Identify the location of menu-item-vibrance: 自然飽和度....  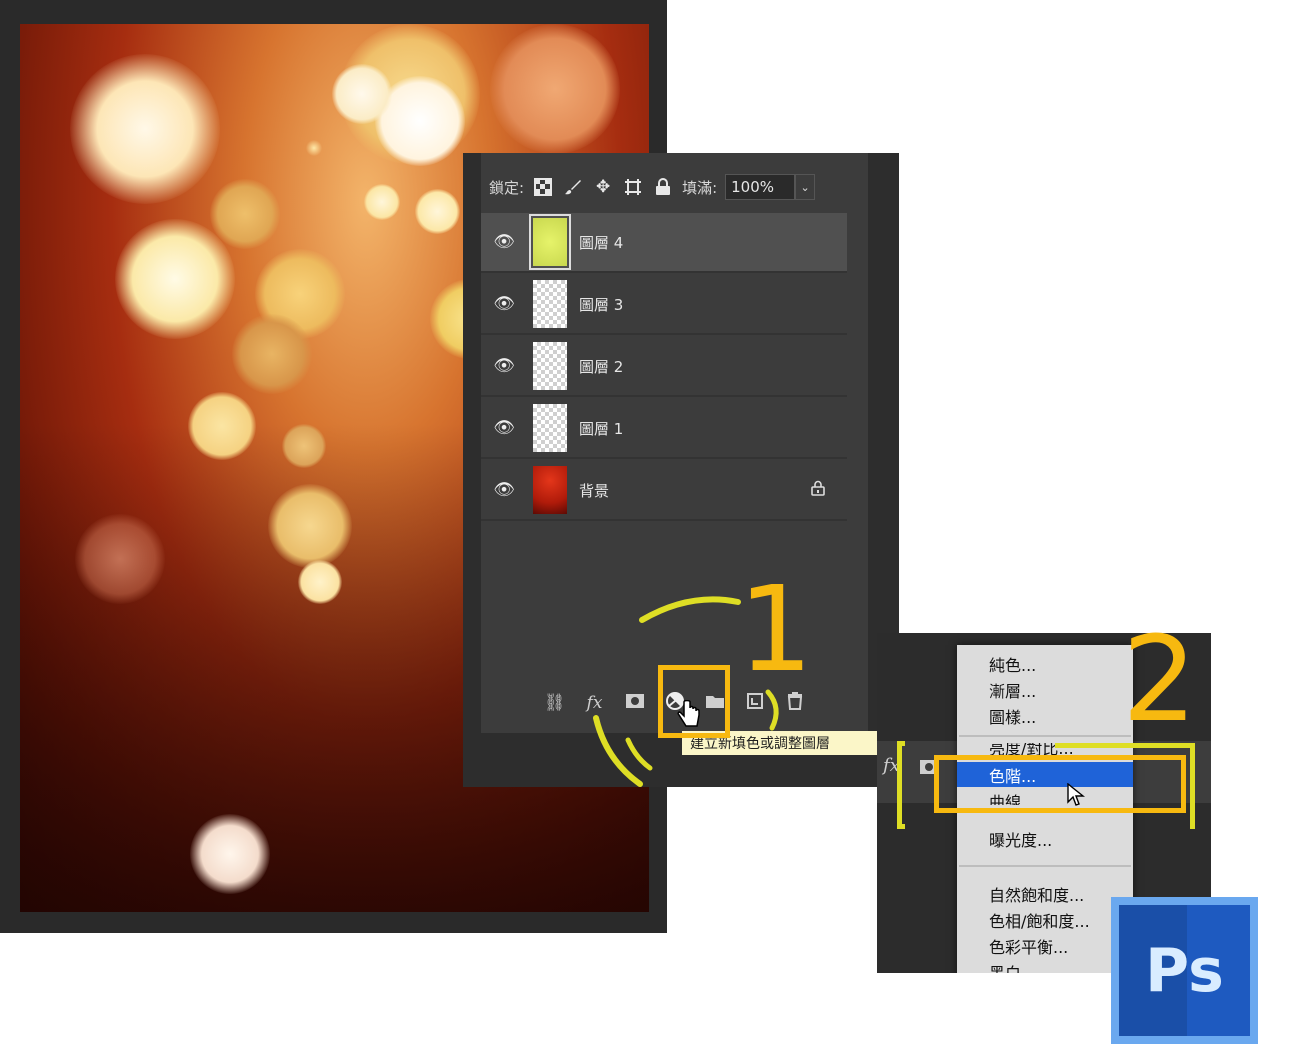
(1045, 893).